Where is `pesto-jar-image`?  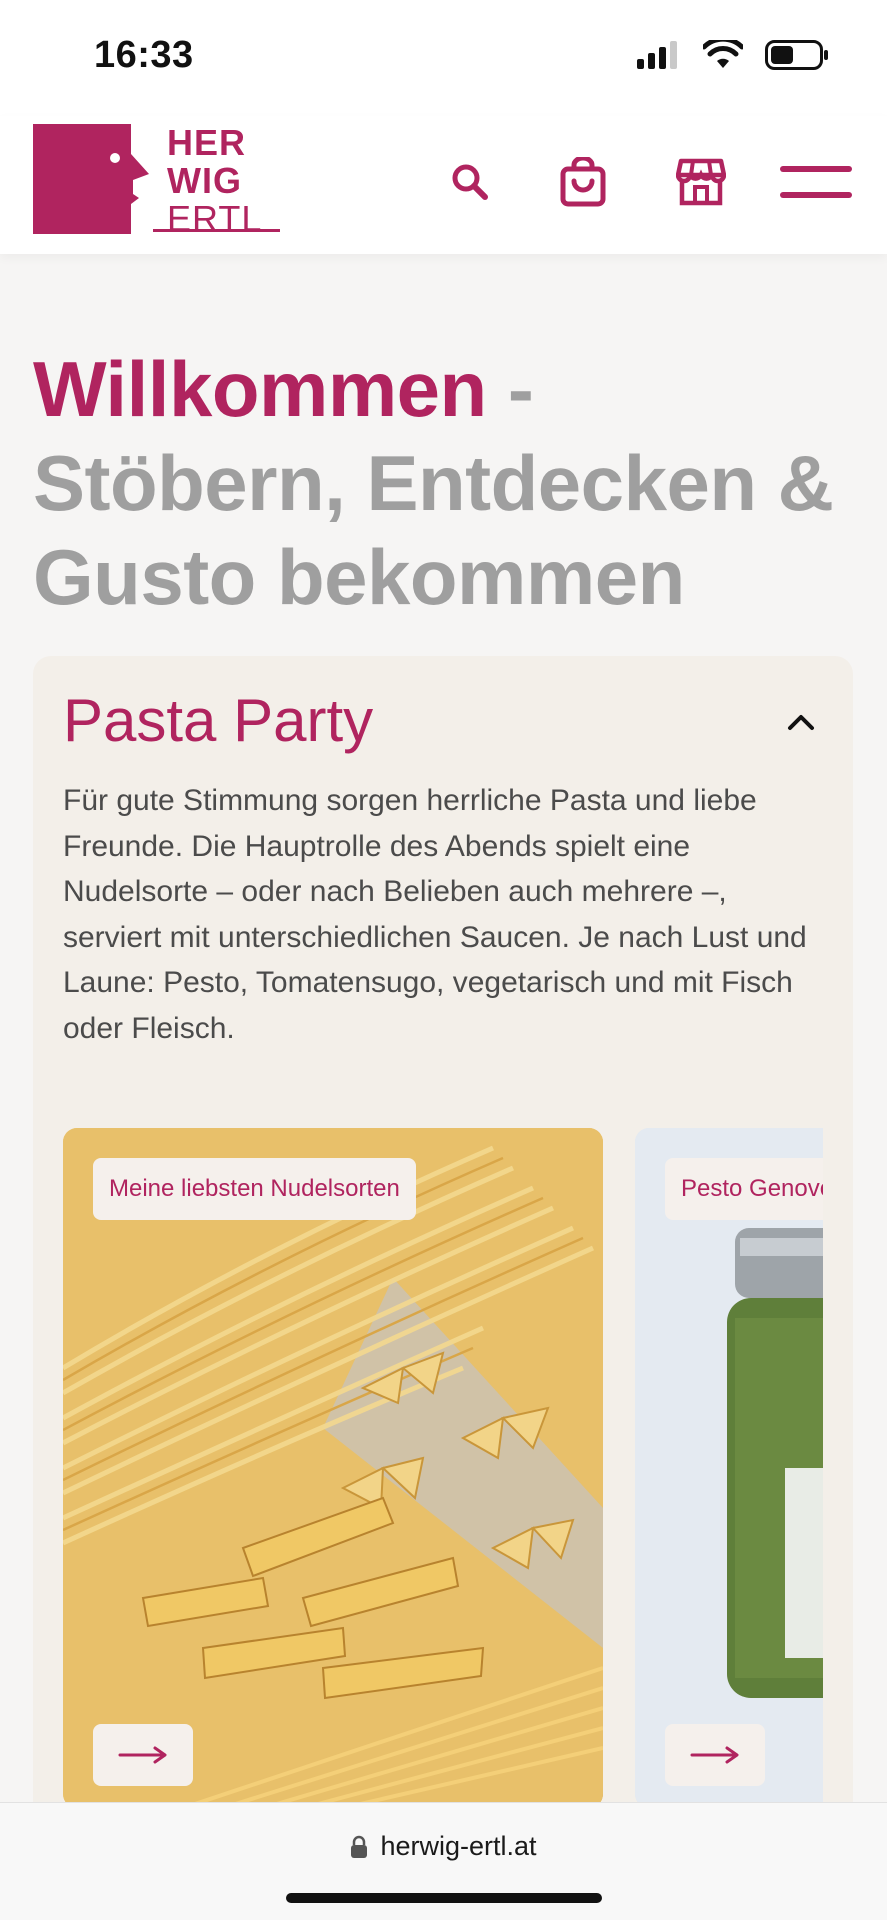
pesto-jar-image is located at coordinates (729, 1468).